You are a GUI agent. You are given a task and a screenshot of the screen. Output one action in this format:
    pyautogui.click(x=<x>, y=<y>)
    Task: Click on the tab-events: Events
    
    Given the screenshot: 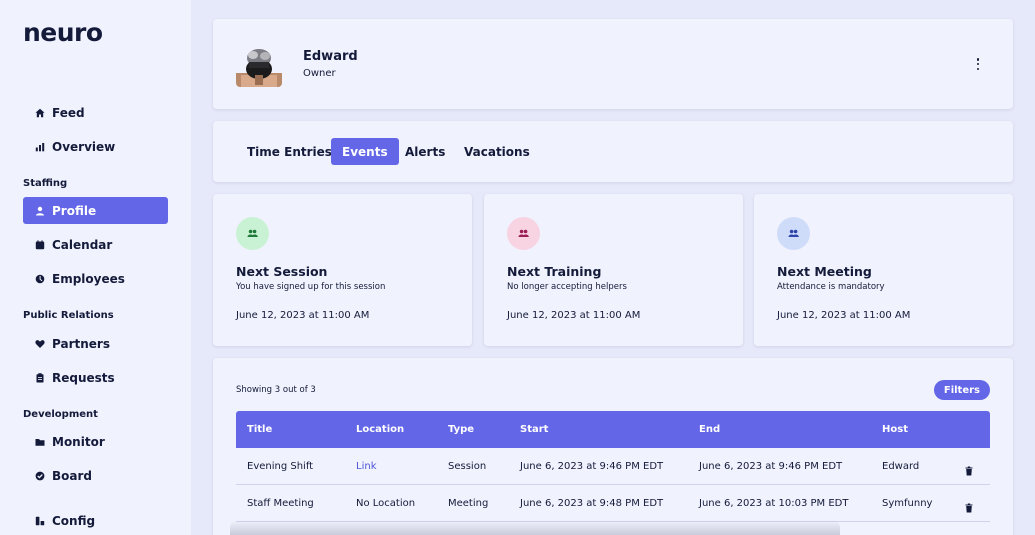 What is the action you would take?
    pyautogui.click(x=365, y=151)
    